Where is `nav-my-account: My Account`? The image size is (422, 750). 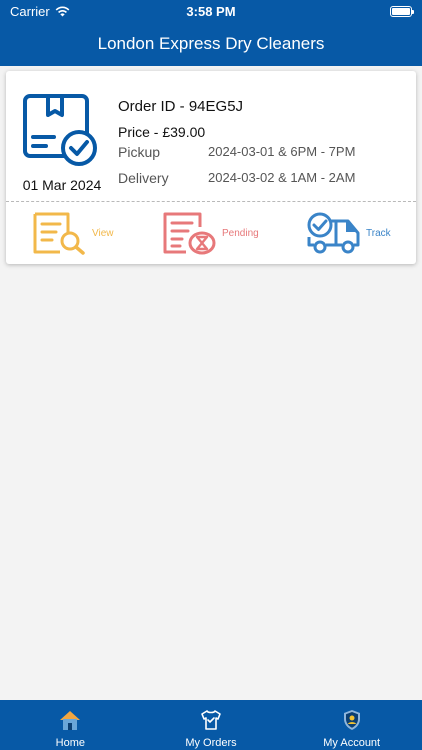
nav-my-account: My Account is located at coordinates (351, 725).